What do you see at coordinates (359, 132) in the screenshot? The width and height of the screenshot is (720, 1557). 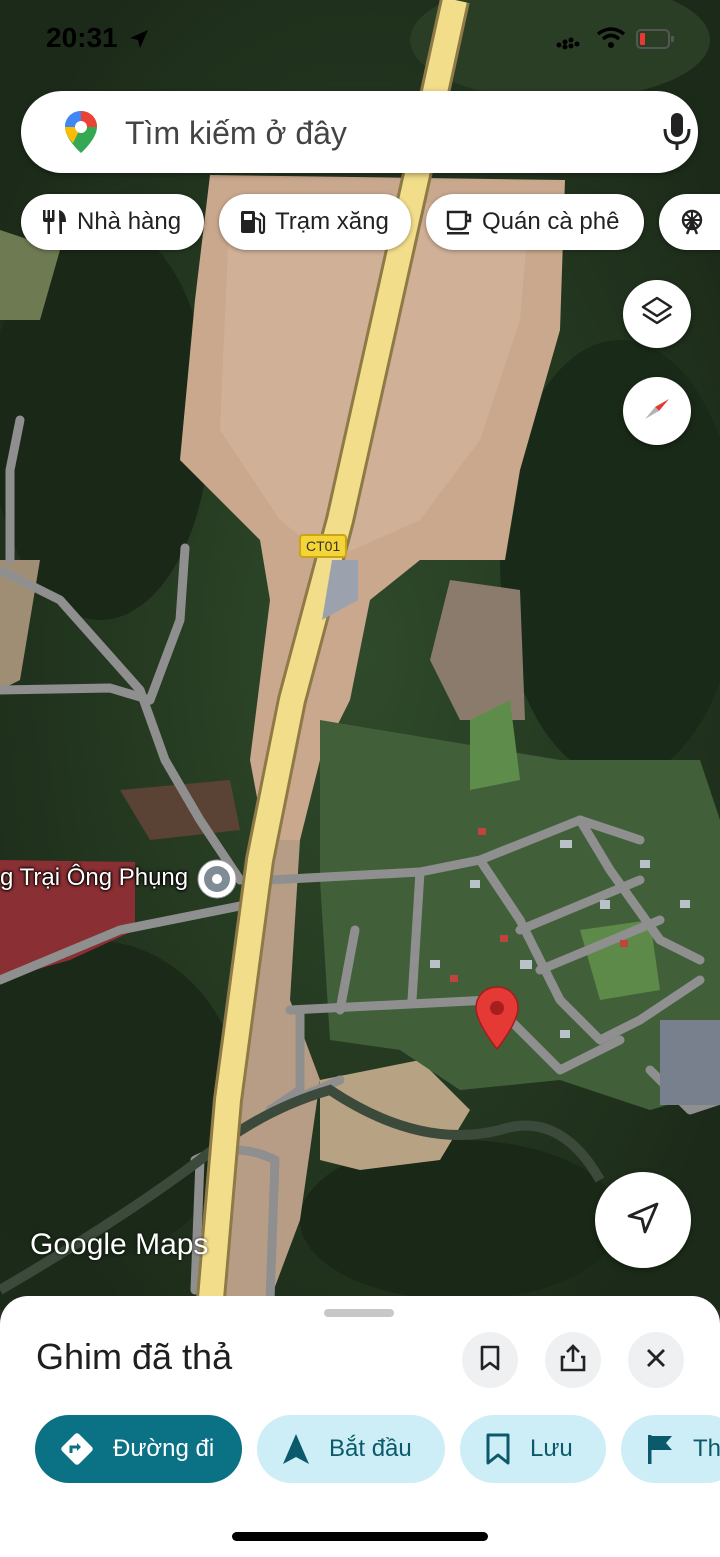 I see `search-bar: Tìm kiếm ở đây` at bounding box center [359, 132].